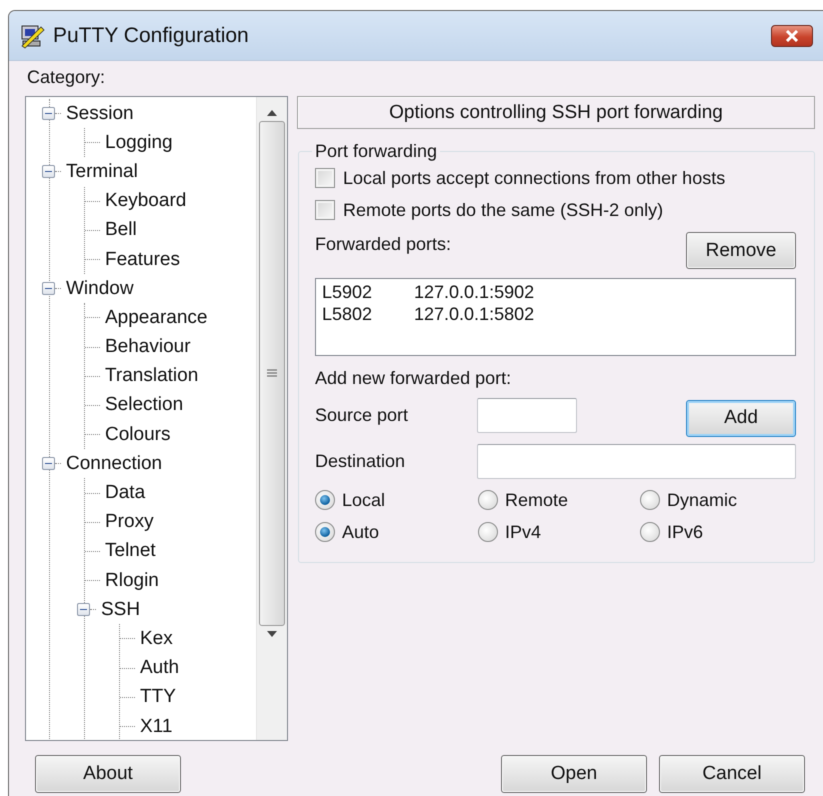 The height and width of the screenshot is (796, 823). I want to click on destination-cell: 127.0.0.1:5802, so click(474, 314).